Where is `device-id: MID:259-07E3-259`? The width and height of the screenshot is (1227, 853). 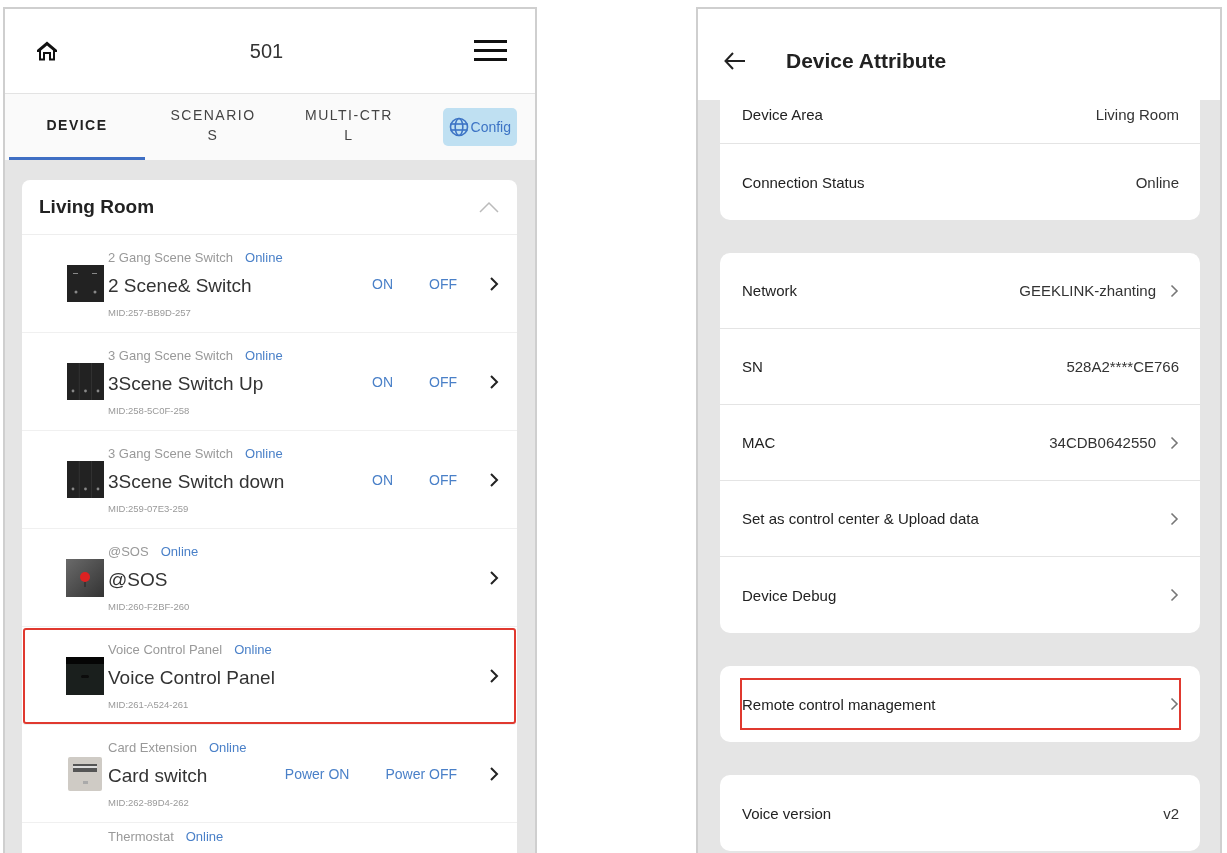
device-id: MID:259-07E3-259 is located at coordinates (149, 508).